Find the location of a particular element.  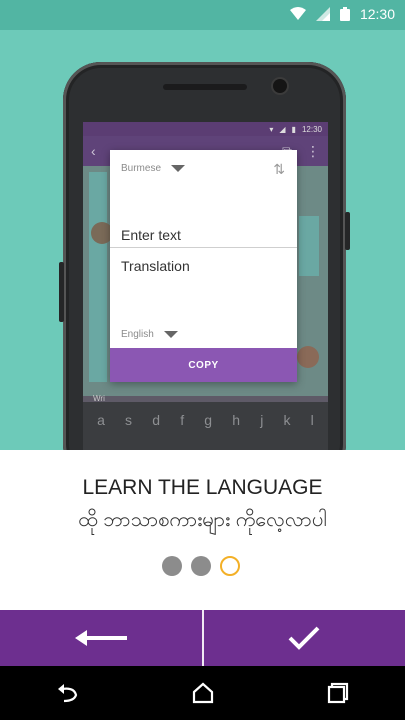

key: d is located at coordinates (156, 420).